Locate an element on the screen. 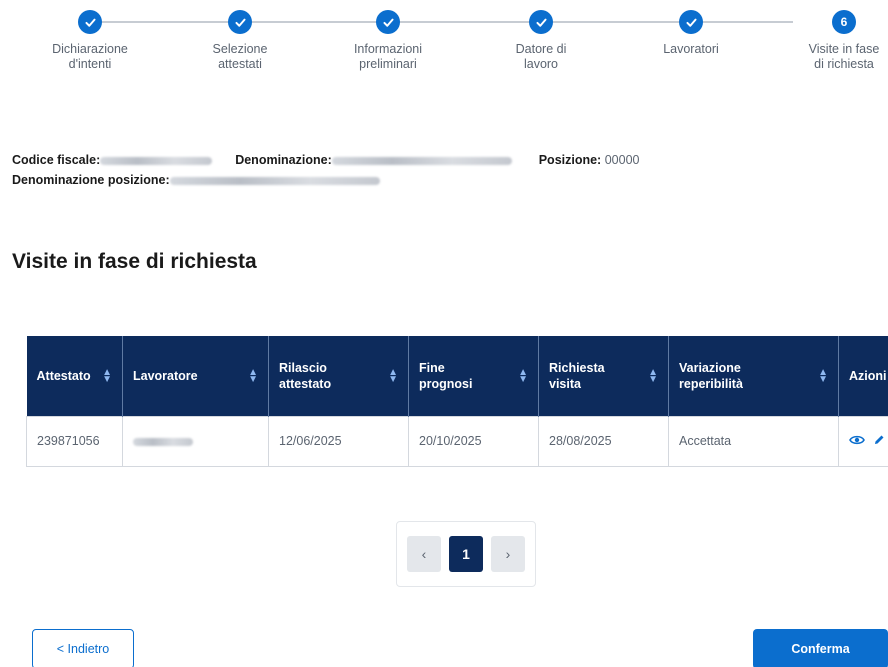 The image size is (888, 667). redacted-codice-fiscale is located at coordinates (156, 160).